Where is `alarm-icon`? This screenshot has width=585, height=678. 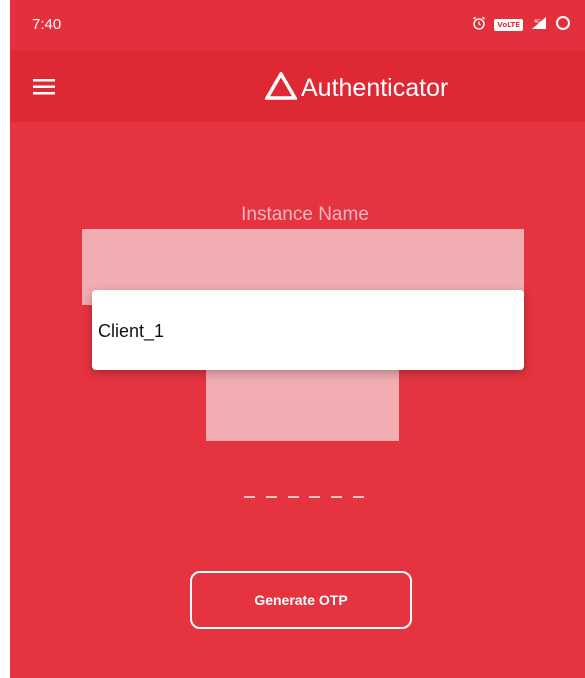 alarm-icon is located at coordinates (479, 25).